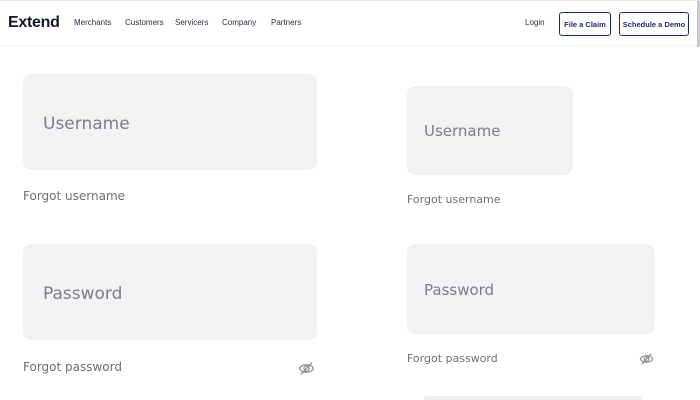  Describe the element at coordinates (654, 24) in the screenshot. I see `schedule-demo-button: Schedule a Demo` at that location.